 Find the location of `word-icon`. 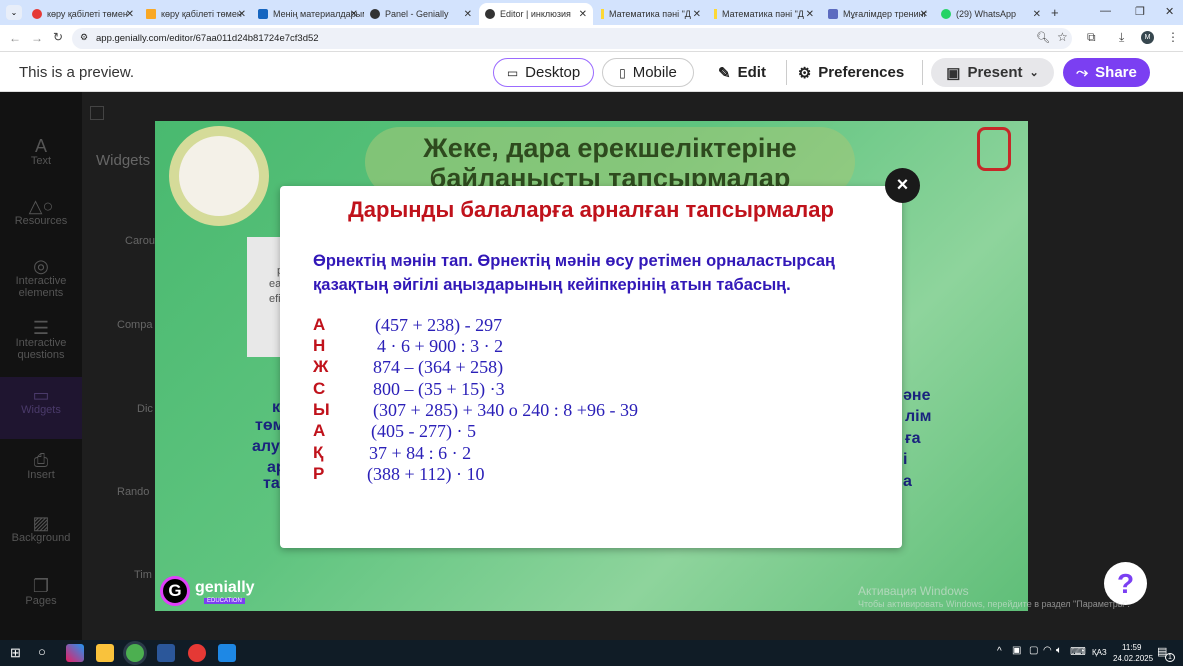

word-icon is located at coordinates (166, 653).